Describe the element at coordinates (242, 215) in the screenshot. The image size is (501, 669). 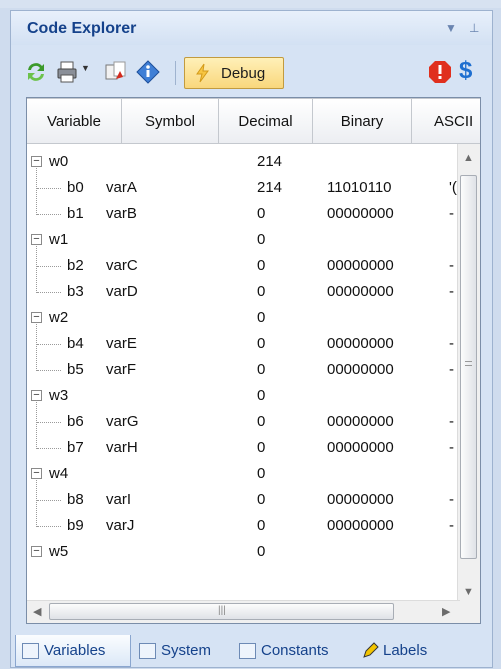
I see `table-row: b1 varB 0 00000000-` at that location.